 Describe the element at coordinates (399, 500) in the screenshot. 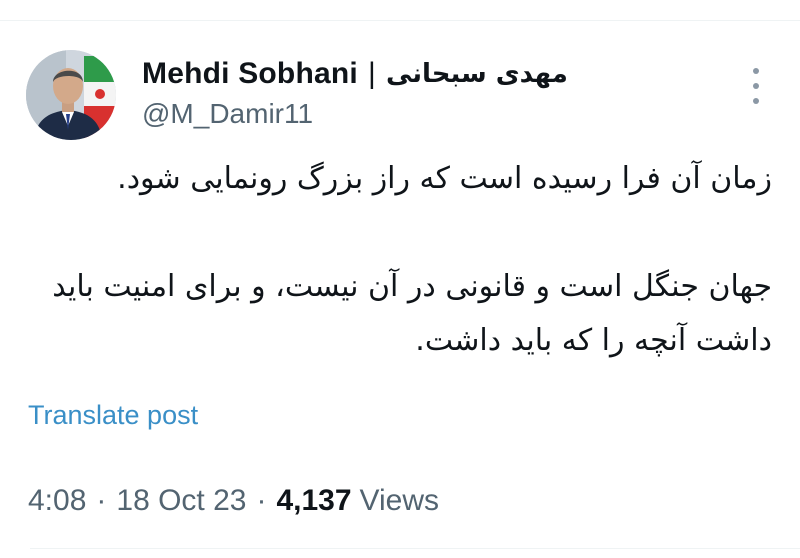

I see `views-label: Views` at that location.